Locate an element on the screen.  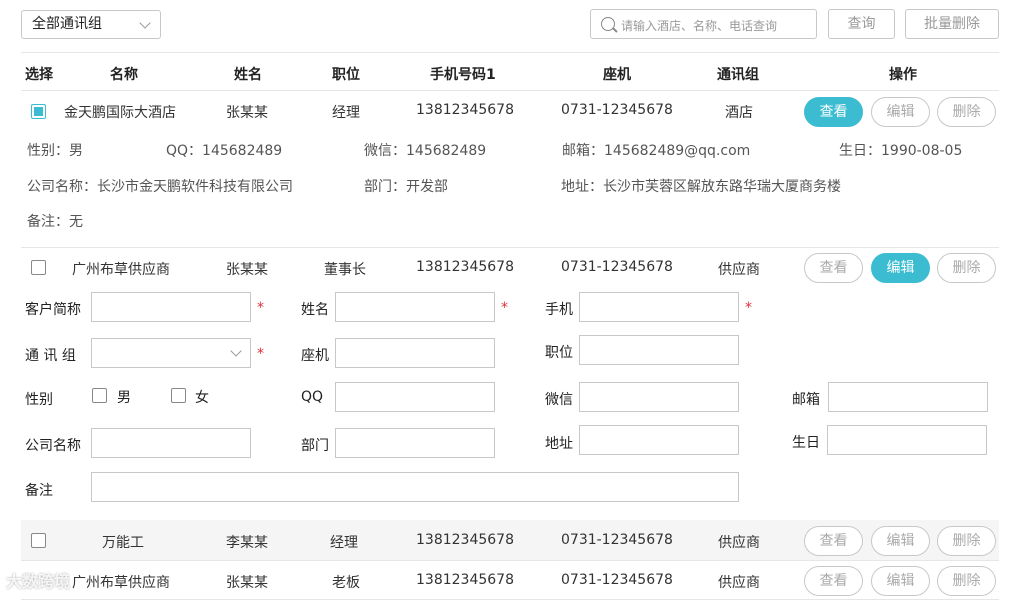
row-name: 金天鹏国际大酒店 is located at coordinates (120, 113).